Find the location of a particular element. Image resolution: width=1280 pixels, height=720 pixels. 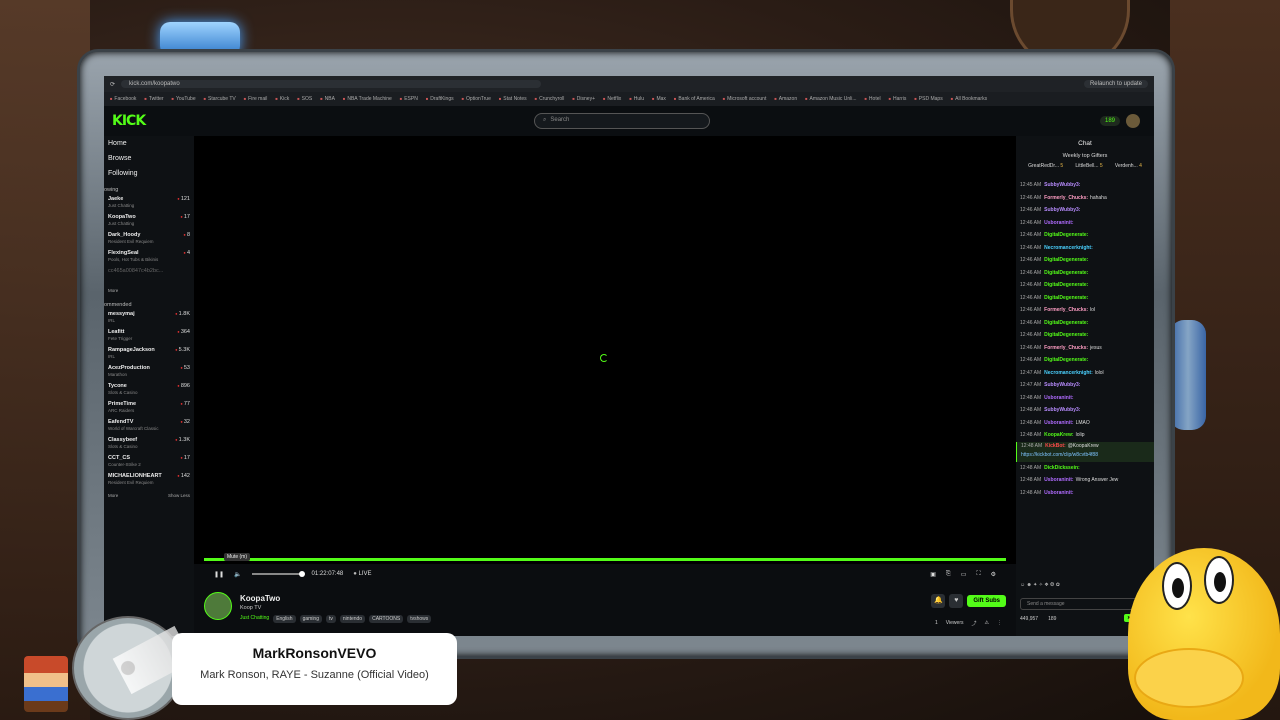

sidebar-channel-item: KoopaTwo17Just Chatting is located at coordinates (149, 222).